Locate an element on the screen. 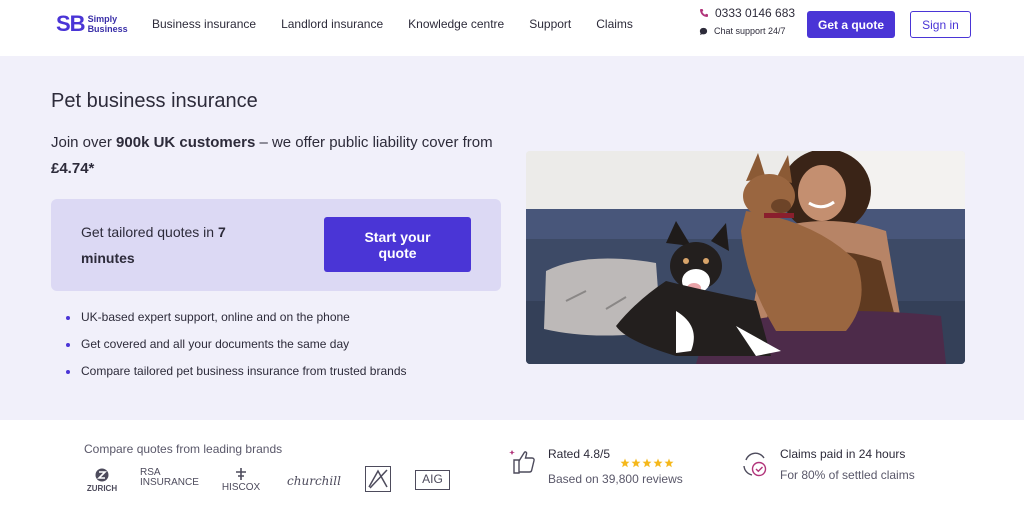 The image size is (1024, 512). phone-number: 0333 0146 683 is located at coordinates (755, 13).